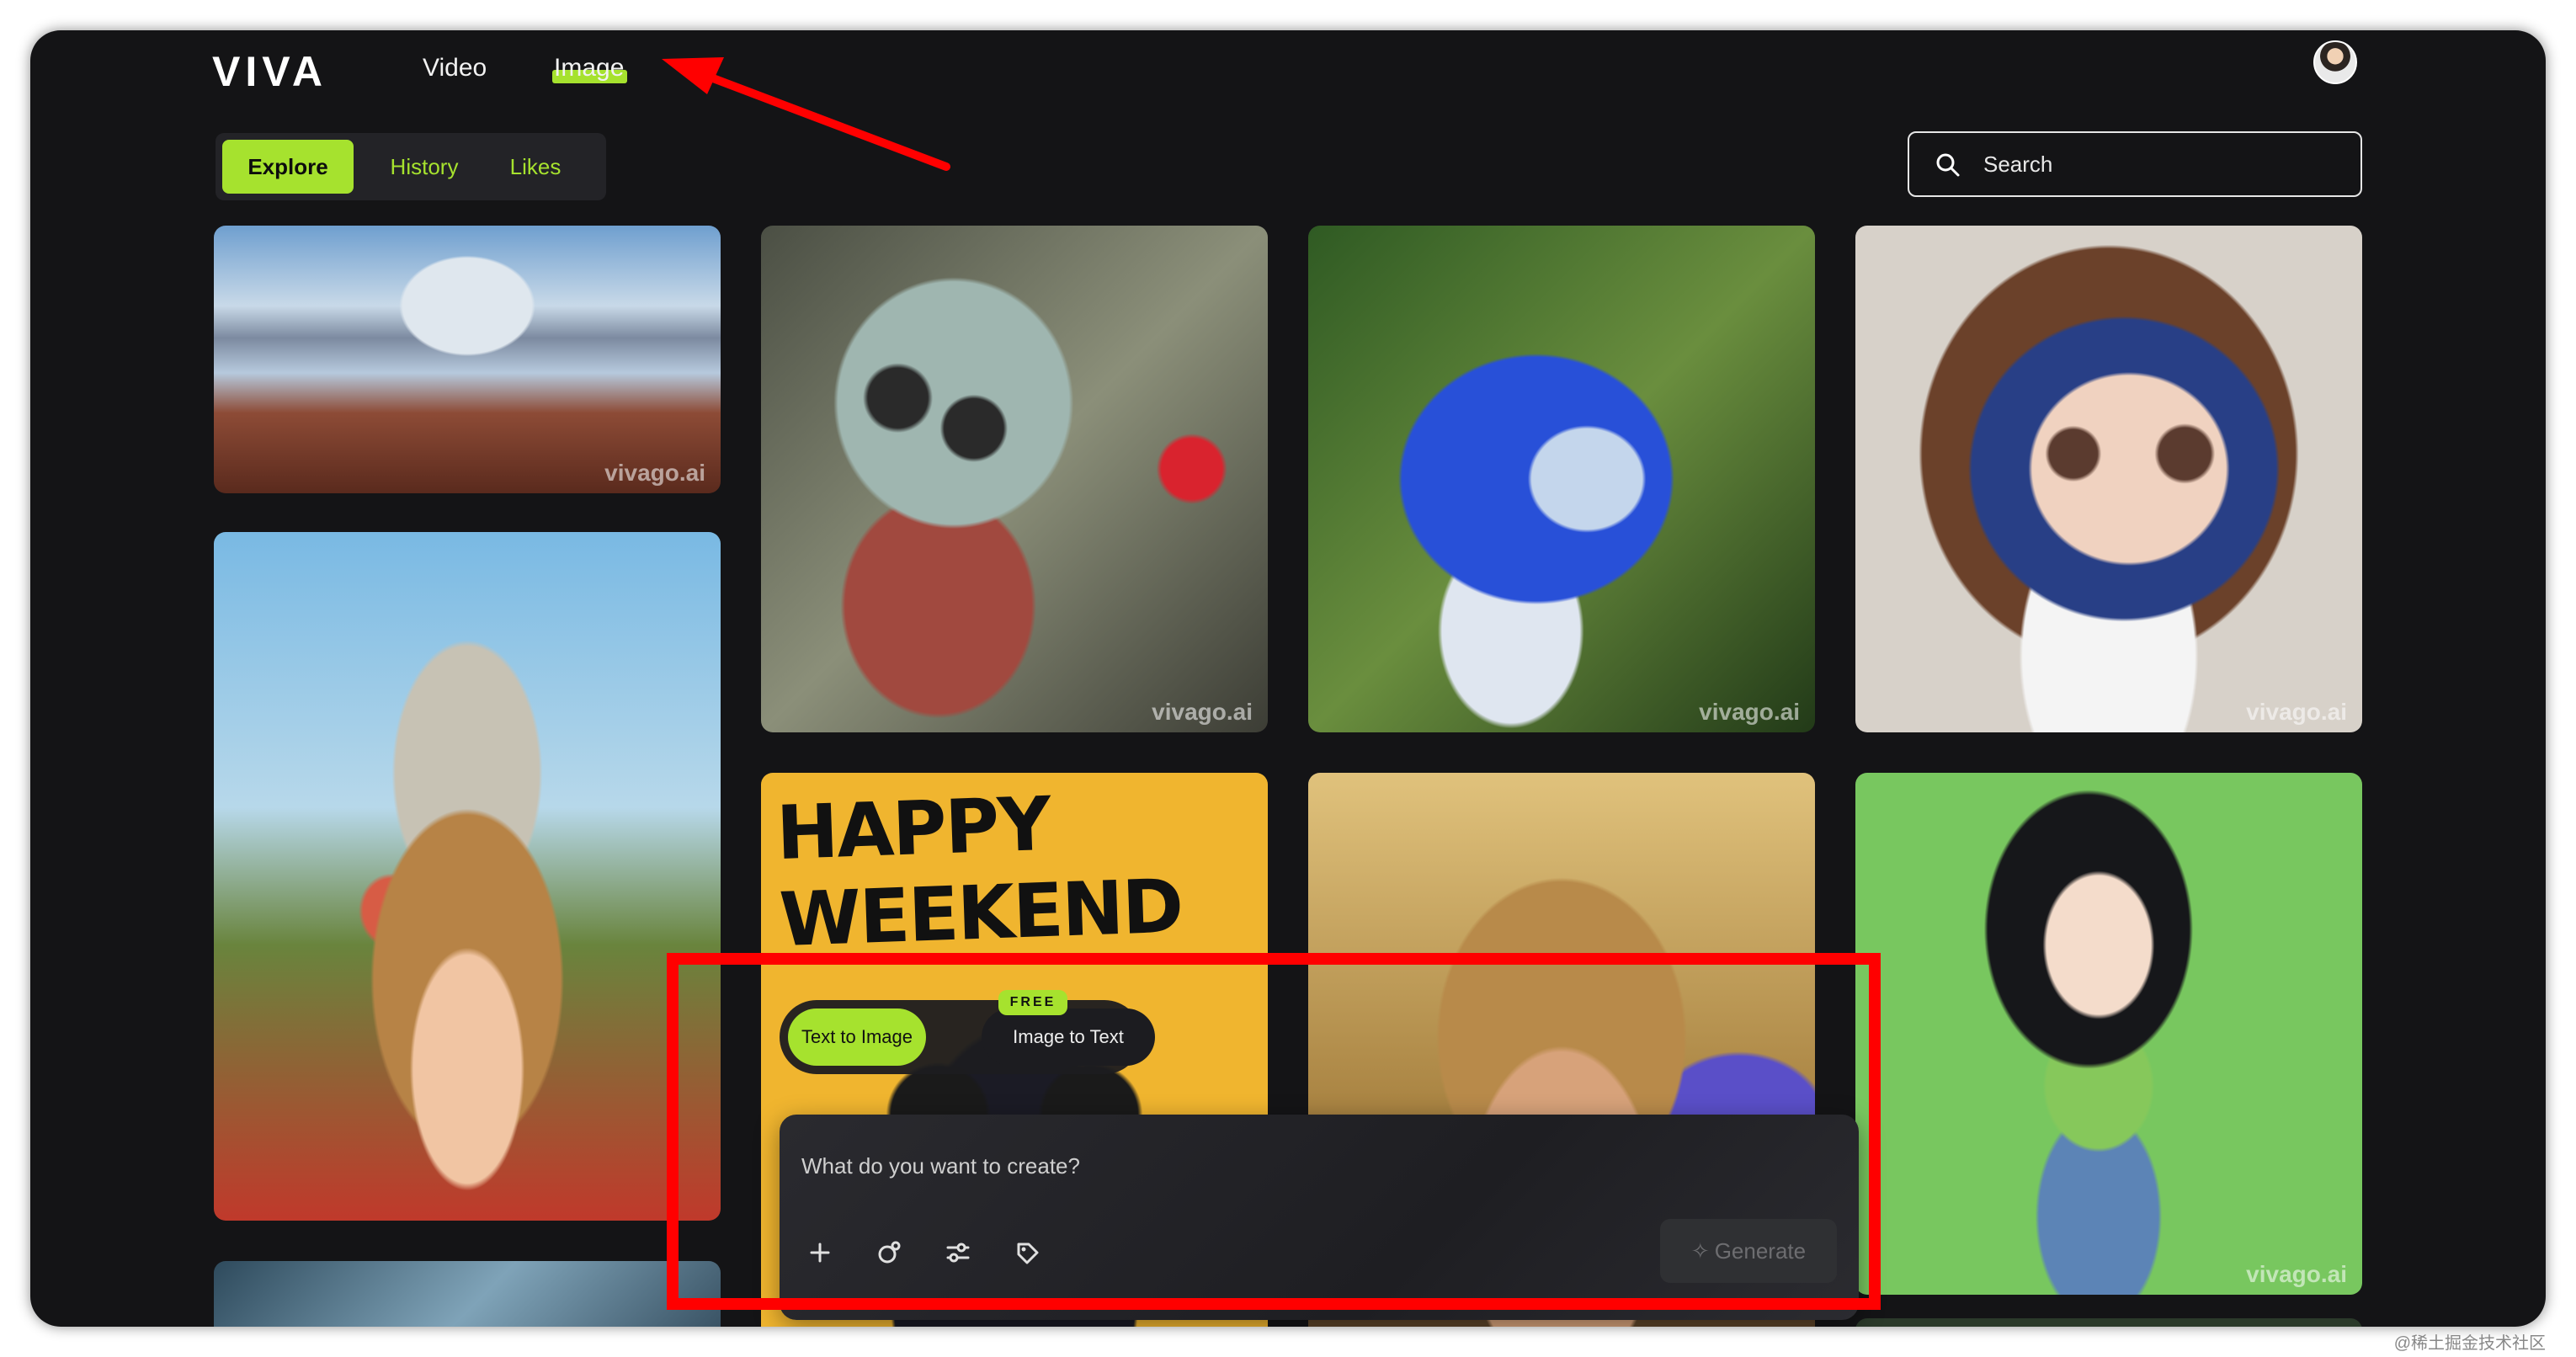 The height and width of the screenshot is (1357, 2576). I want to click on search-input: Search, so click(2135, 164).